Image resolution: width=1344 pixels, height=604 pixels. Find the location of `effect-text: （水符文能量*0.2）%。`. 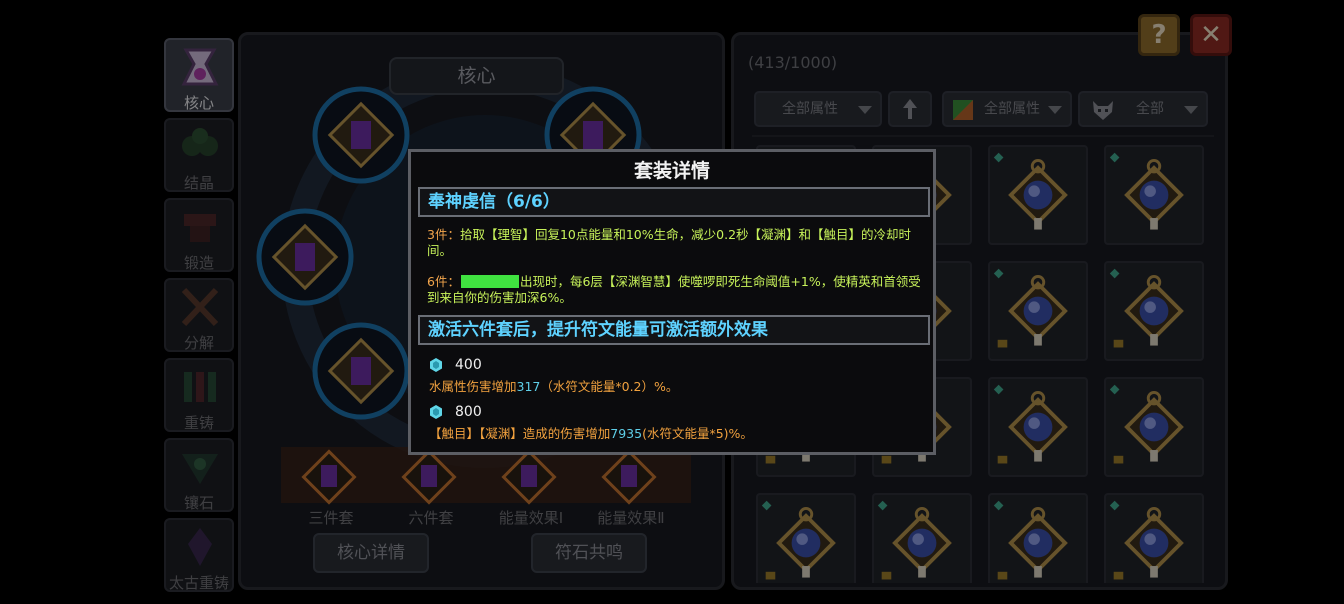

effect-text: （水符文能量*0.2）%。 is located at coordinates (609, 386).